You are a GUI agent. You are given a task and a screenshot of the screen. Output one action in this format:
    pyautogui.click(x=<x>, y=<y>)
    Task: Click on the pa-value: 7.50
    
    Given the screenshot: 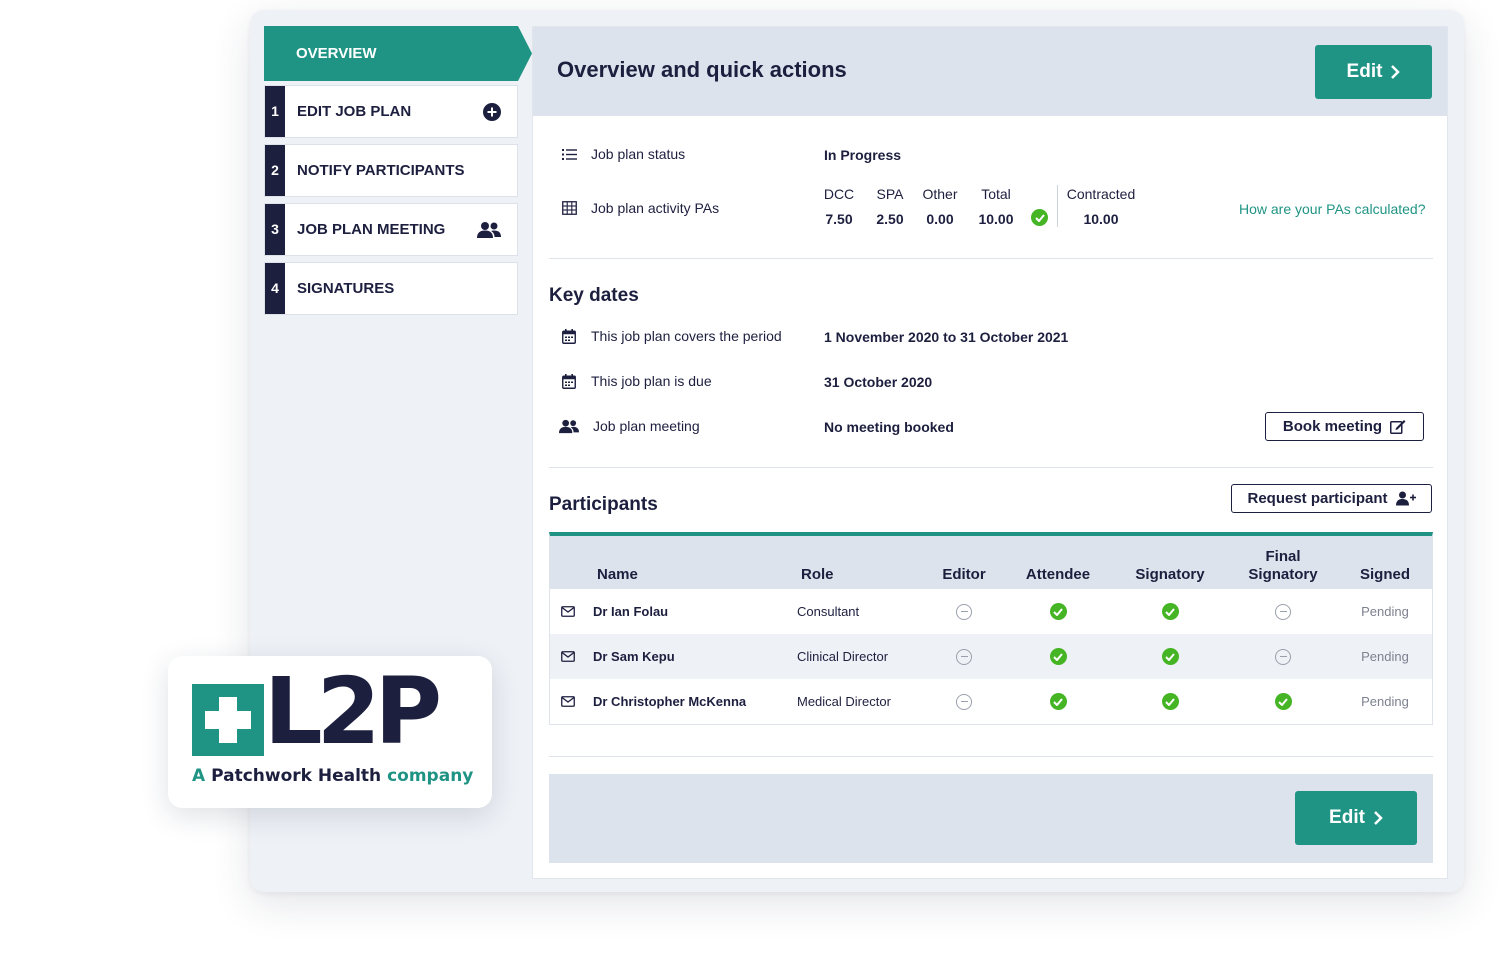 What is the action you would take?
    pyautogui.click(x=839, y=219)
    